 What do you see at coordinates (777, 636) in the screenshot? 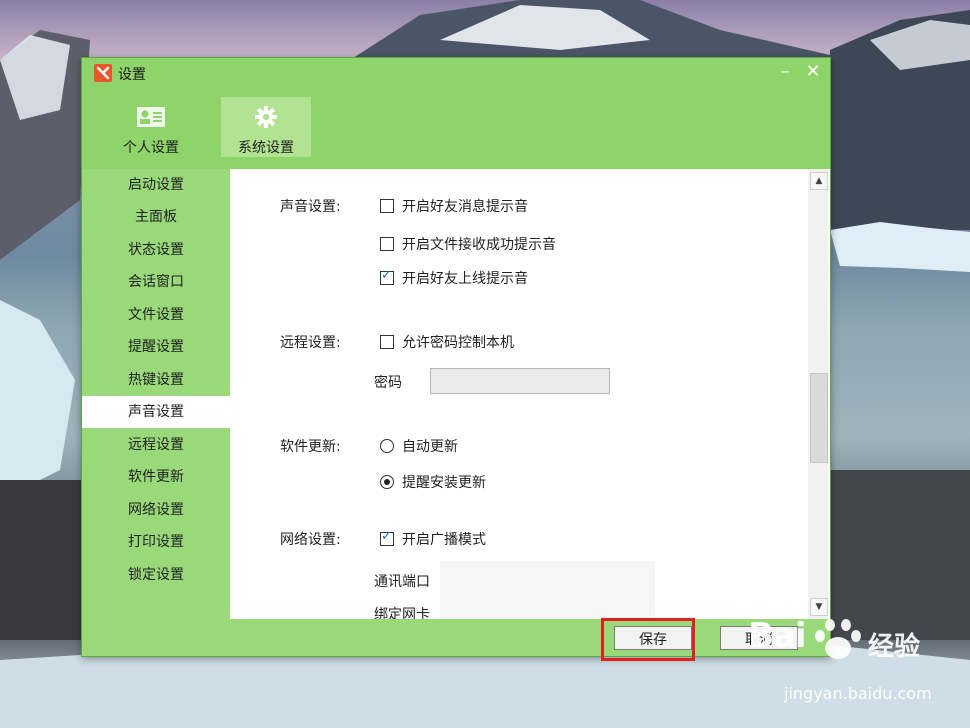
I see `watermark-brand: Bai` at bounding box center [777, 636].